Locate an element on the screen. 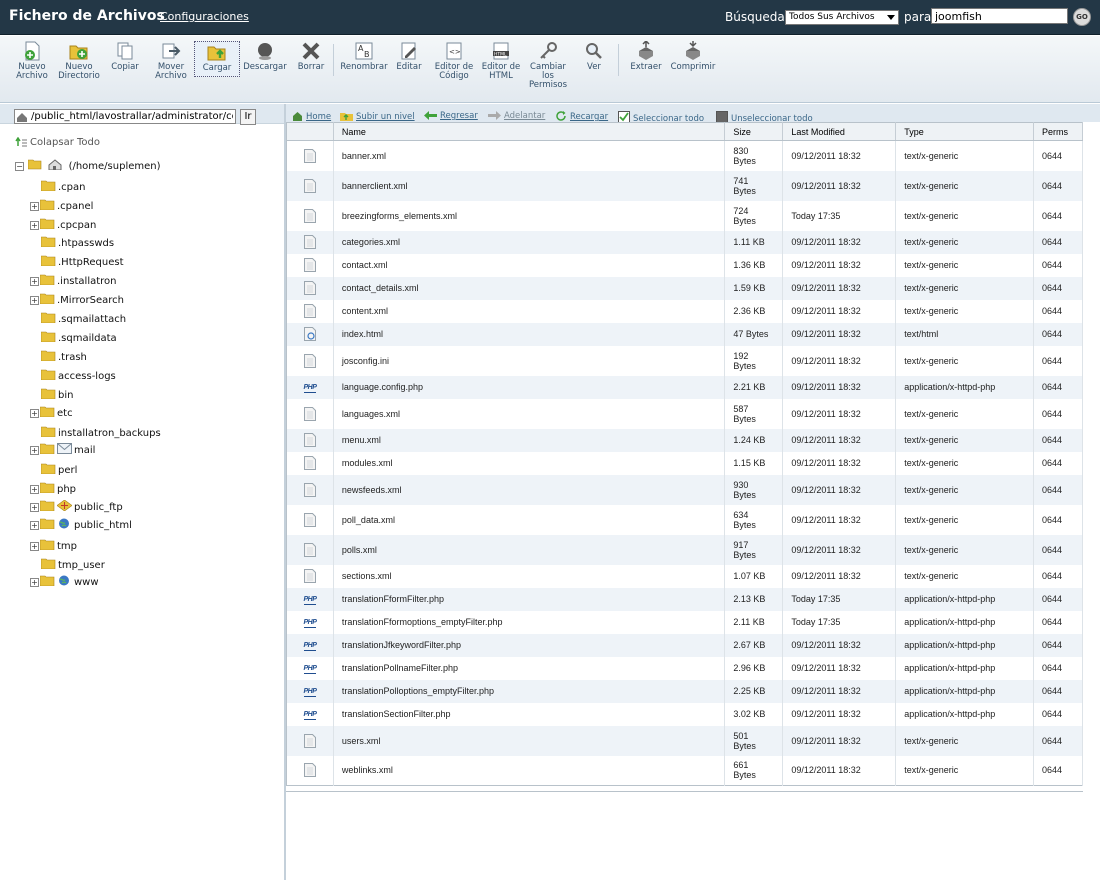  tree-item: .cpan is located at coordinates (58, 186).